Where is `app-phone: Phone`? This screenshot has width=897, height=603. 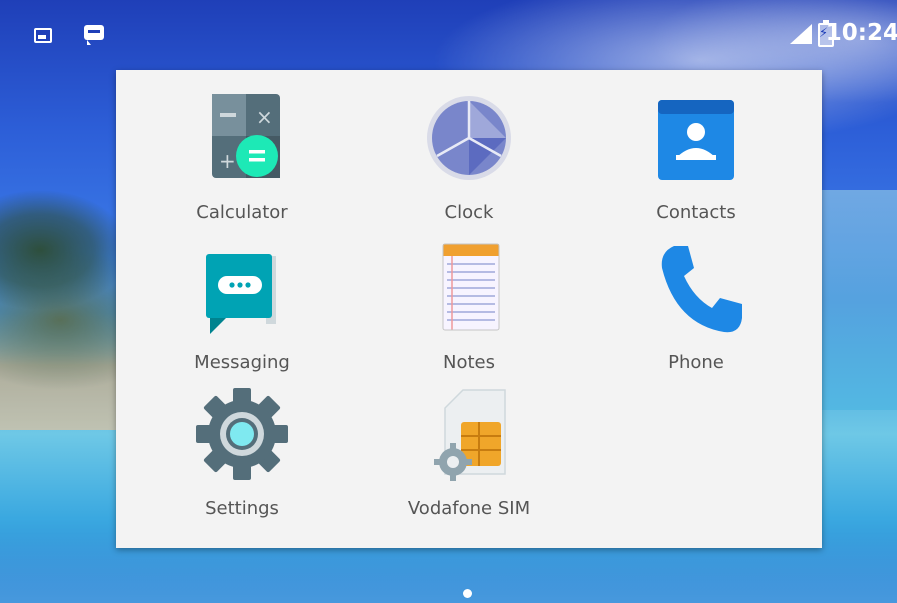 app-phone: Phone is located at coordinates (696, 312).